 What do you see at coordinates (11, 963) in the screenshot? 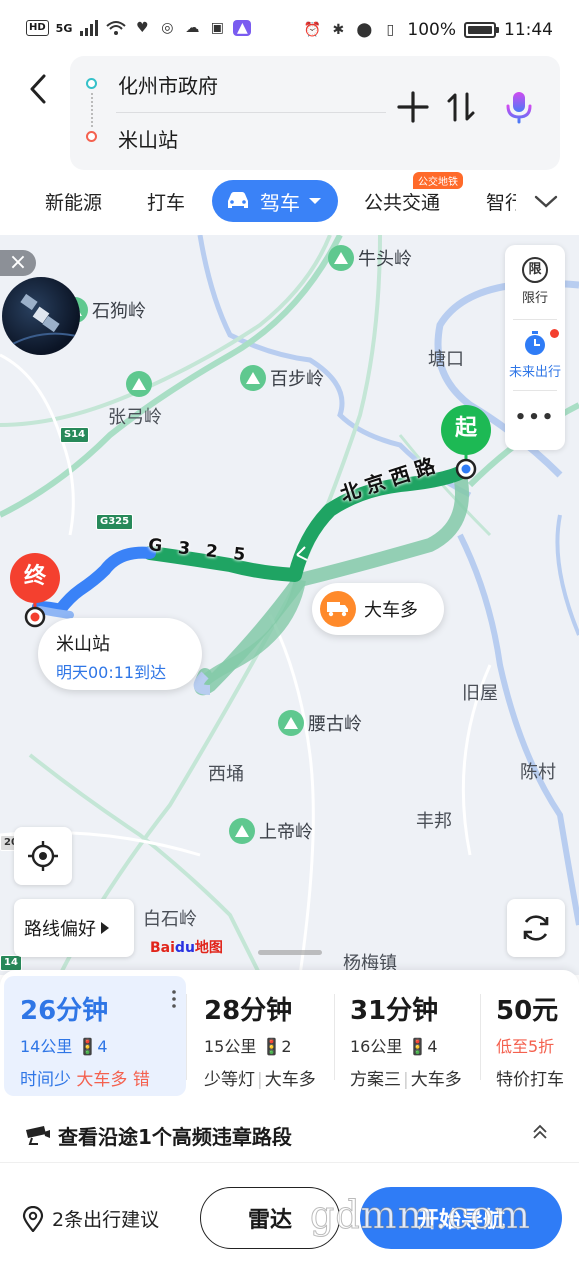
I see `road-sign-s14-bottom: 14` at bounding box center [11, 963].